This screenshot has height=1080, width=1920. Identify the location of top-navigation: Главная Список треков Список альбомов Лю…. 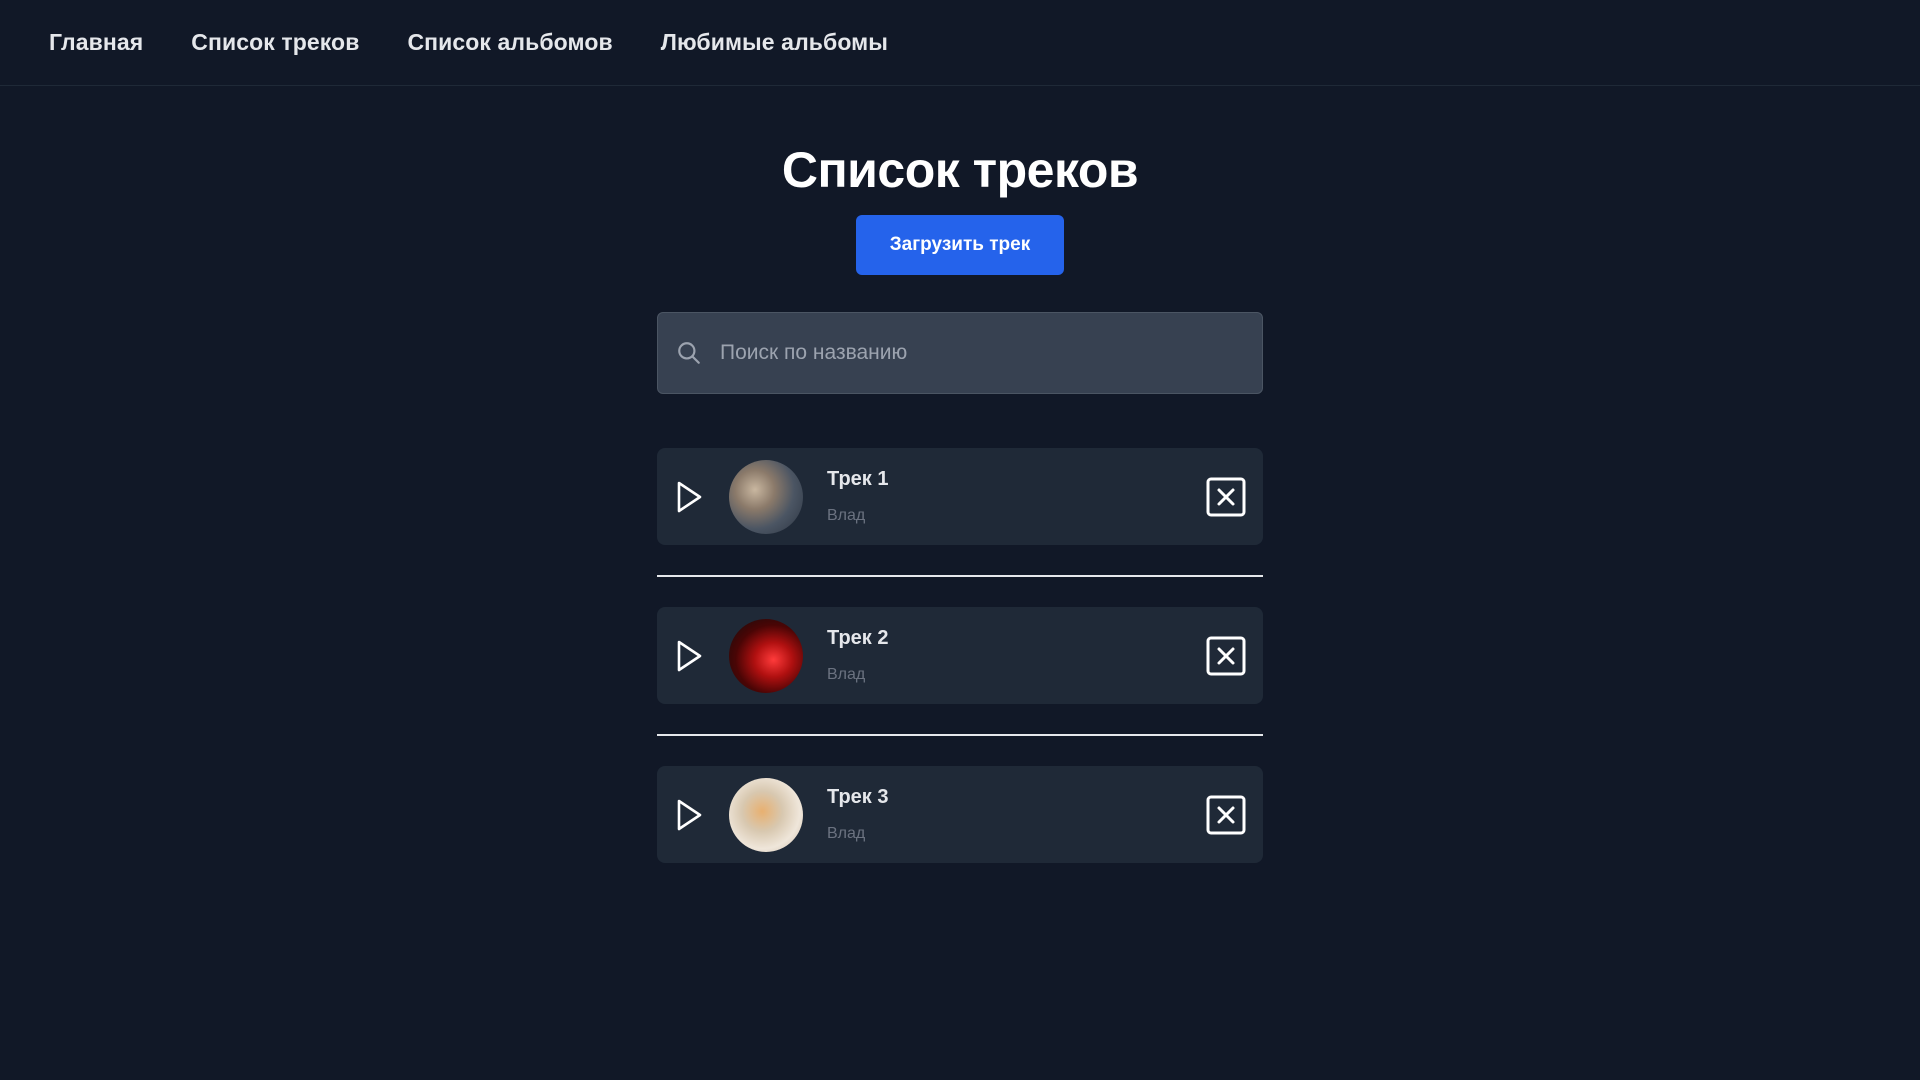
(960, 43).